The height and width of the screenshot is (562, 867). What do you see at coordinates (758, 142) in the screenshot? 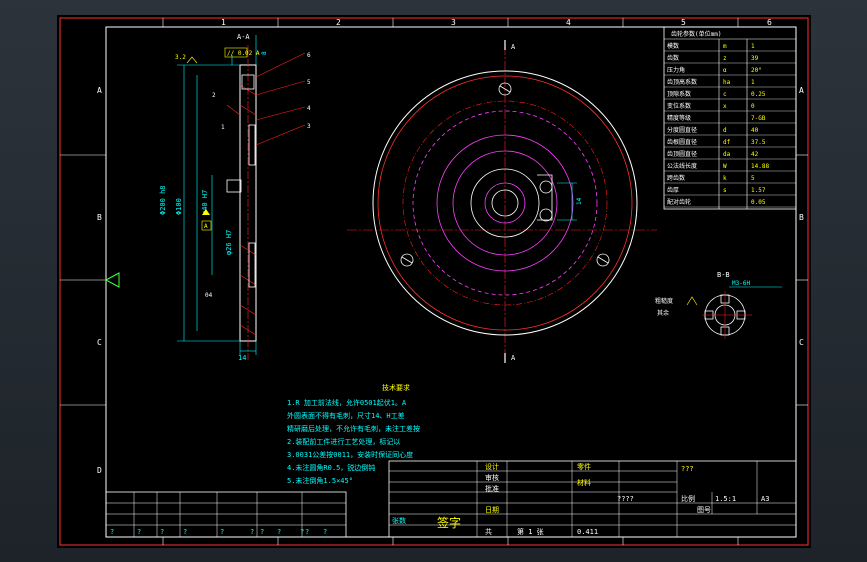
I see `param-cell: 37.5` at bounding box center [758, 142].